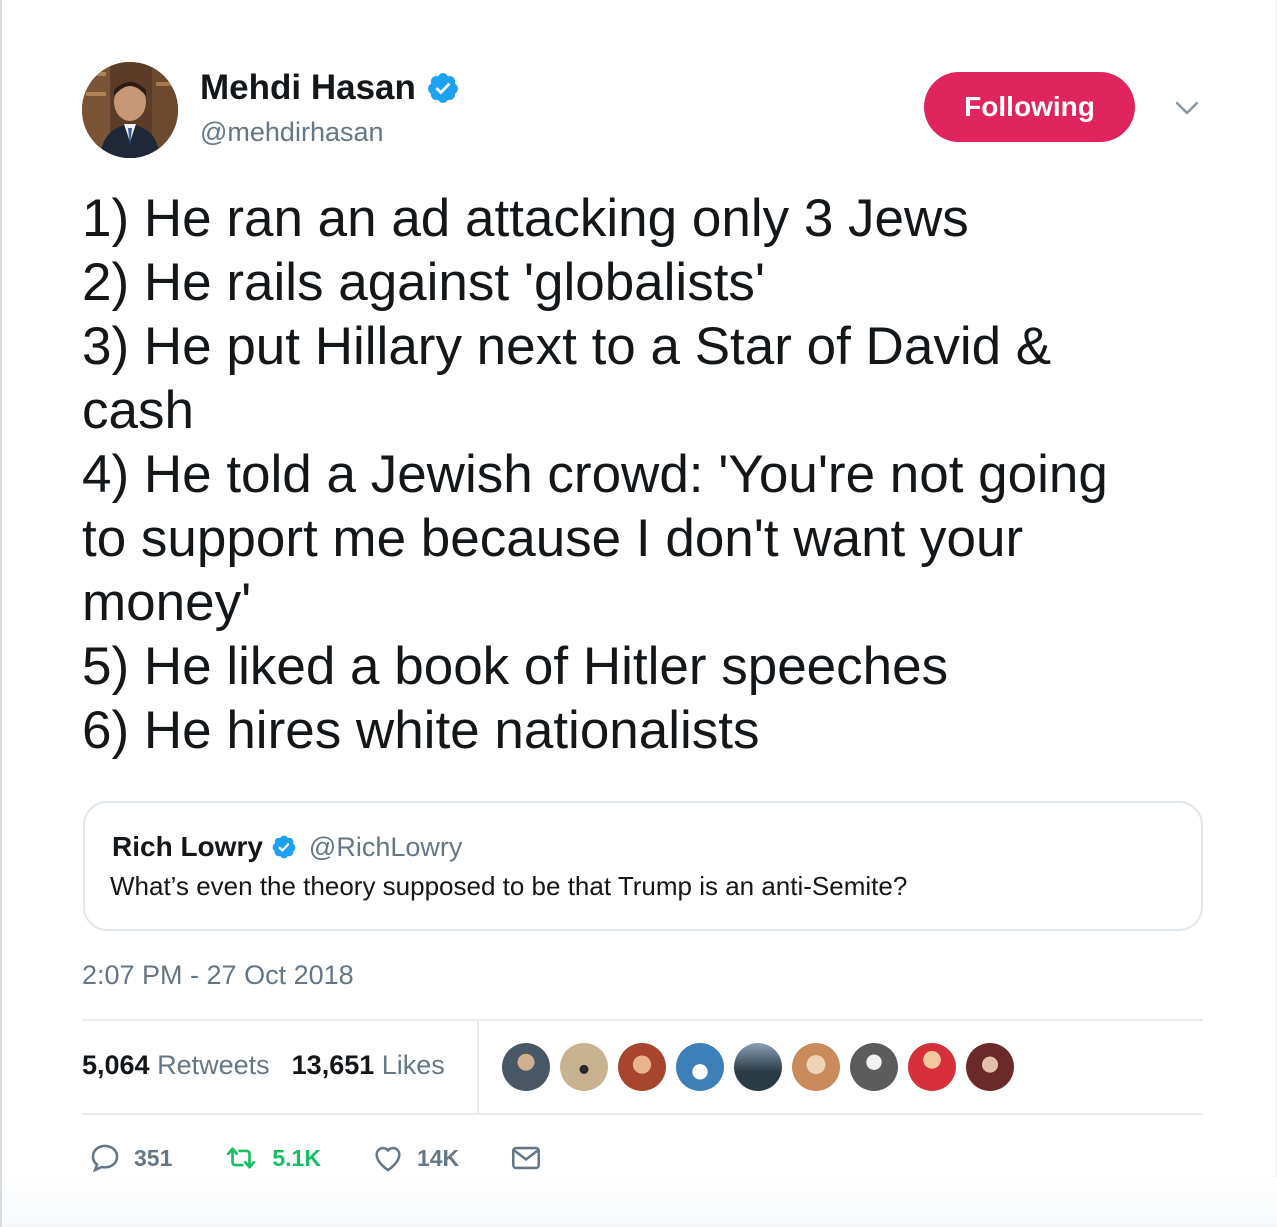 This screenshot has width=1277, height=1227. I want to click on quoted-author-handle: @RichLowry, so click(385, 846).